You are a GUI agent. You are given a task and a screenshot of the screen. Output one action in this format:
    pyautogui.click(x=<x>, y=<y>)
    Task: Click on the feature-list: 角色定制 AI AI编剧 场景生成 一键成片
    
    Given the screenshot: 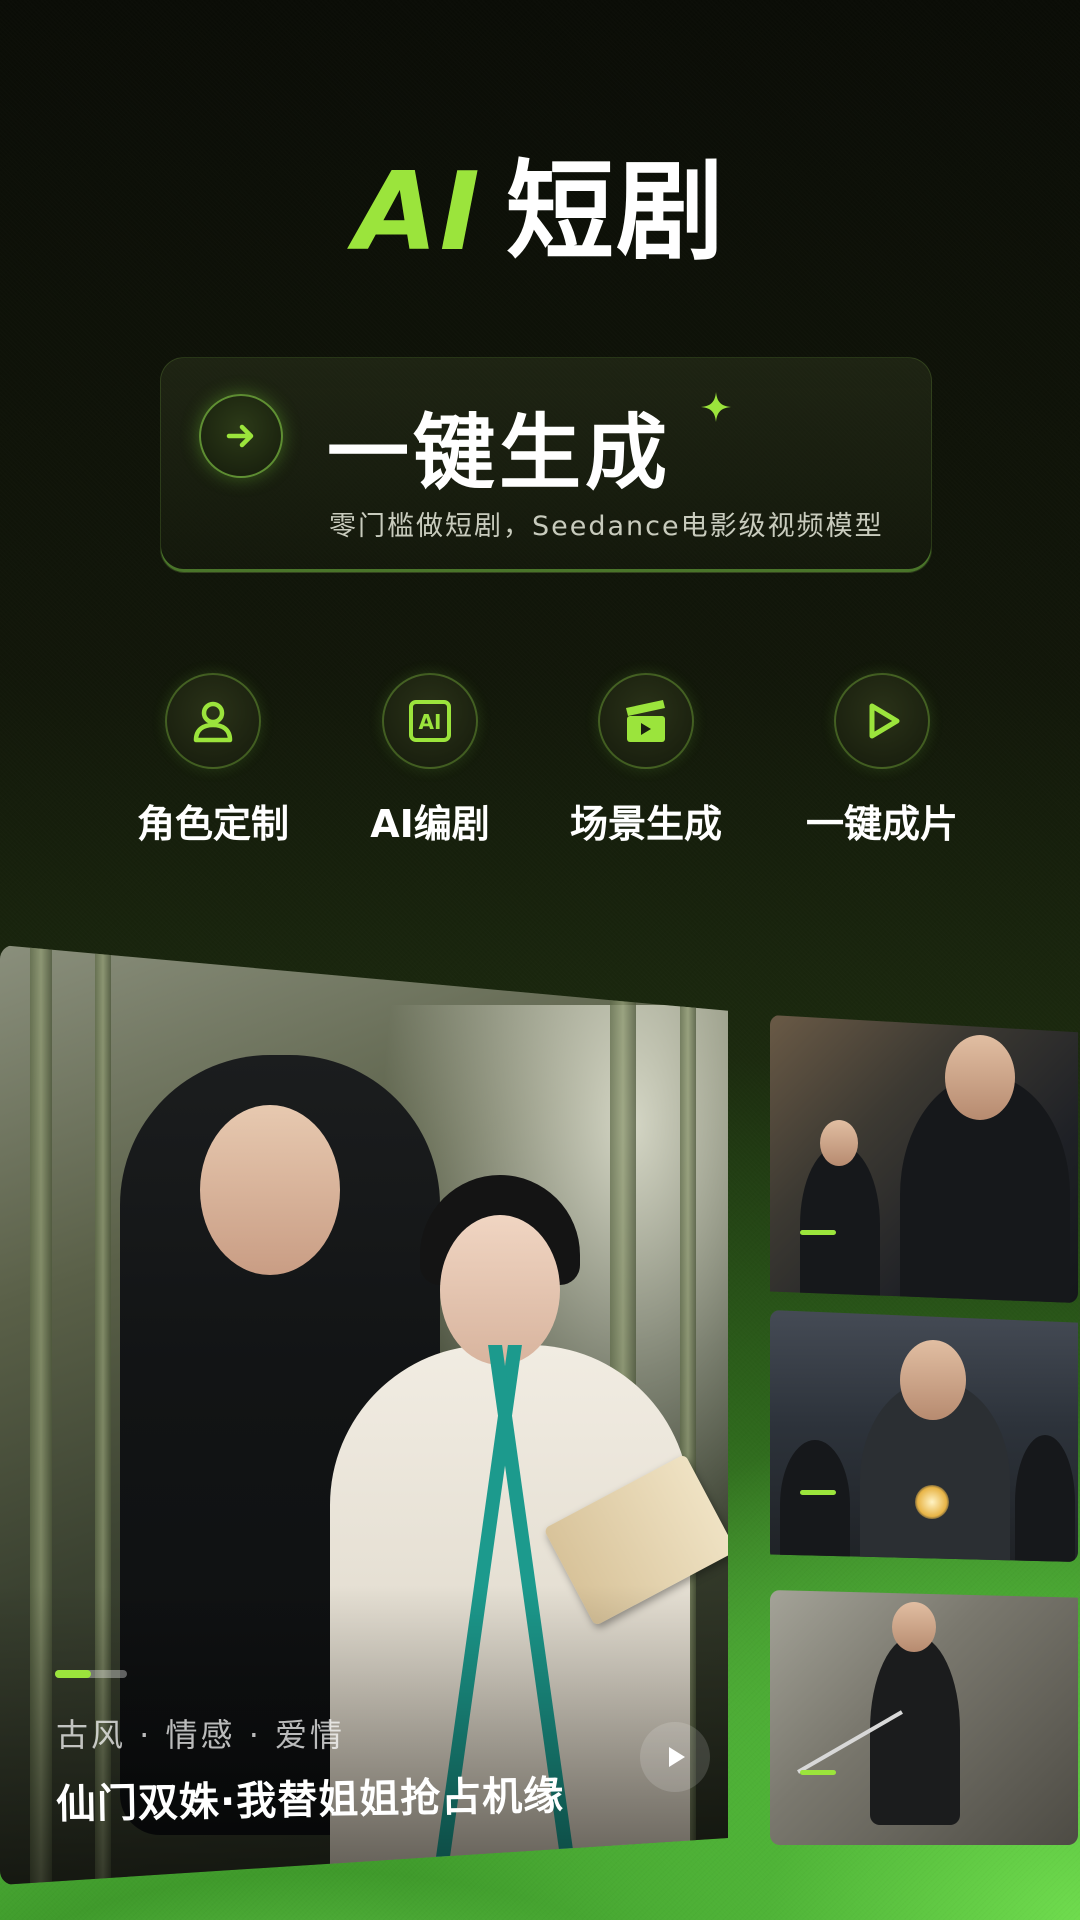 What is the action you would take?
    pyautogui.click(x=550, y=763)
    